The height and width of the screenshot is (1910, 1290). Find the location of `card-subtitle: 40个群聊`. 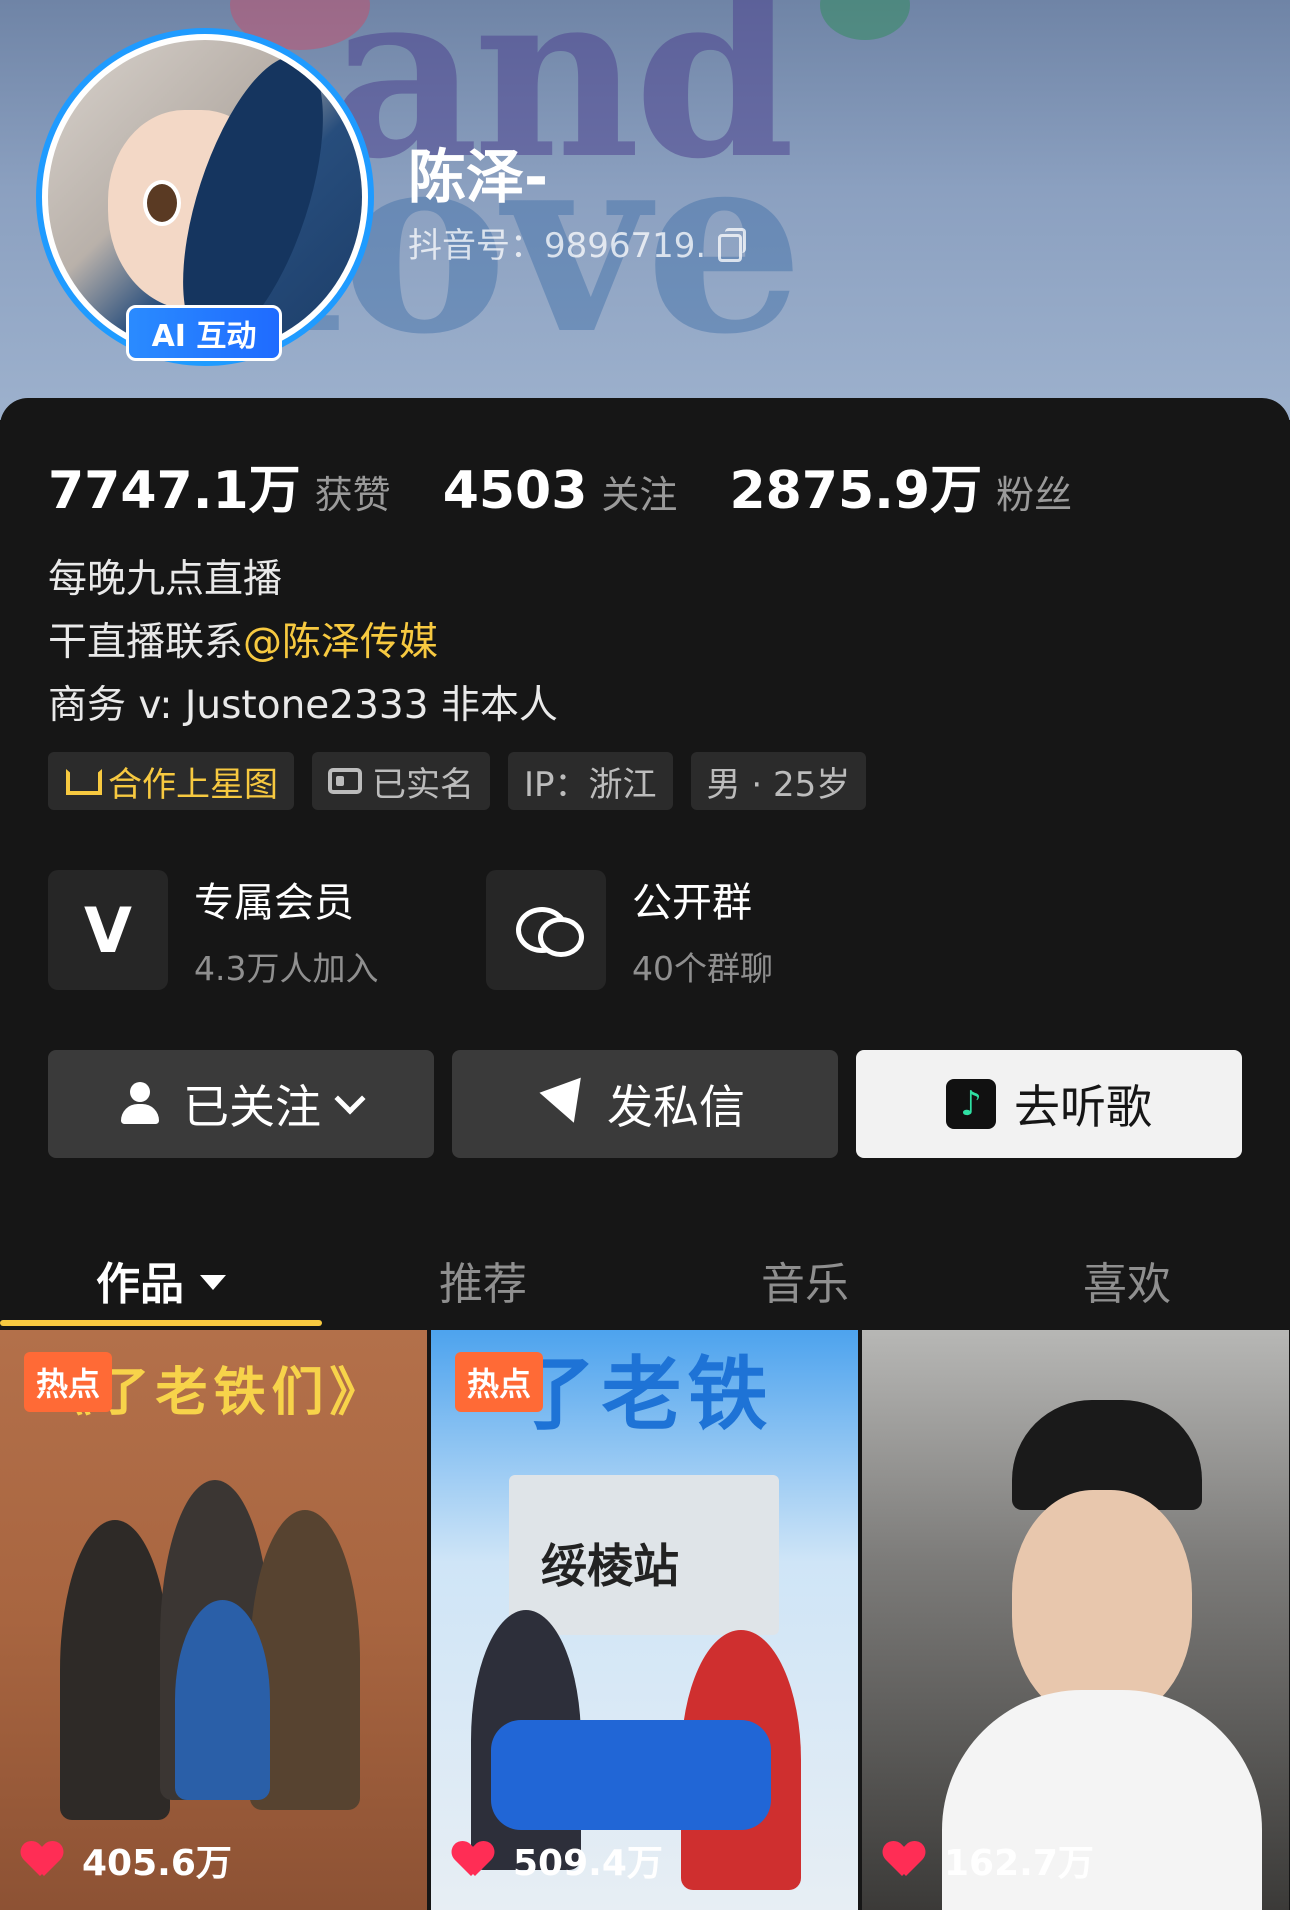

card-subtitle: 40个群聊 is located at coordinates (702, 968).